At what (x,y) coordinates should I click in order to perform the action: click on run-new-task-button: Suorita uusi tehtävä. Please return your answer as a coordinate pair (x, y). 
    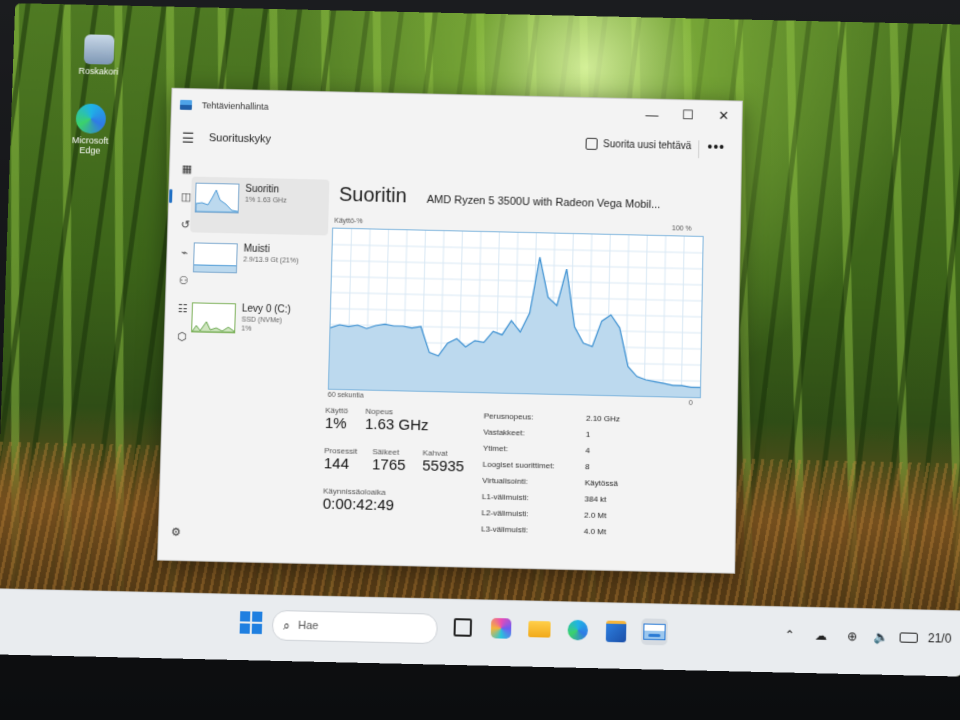
    Looking at the image, I should click on (638, 145).